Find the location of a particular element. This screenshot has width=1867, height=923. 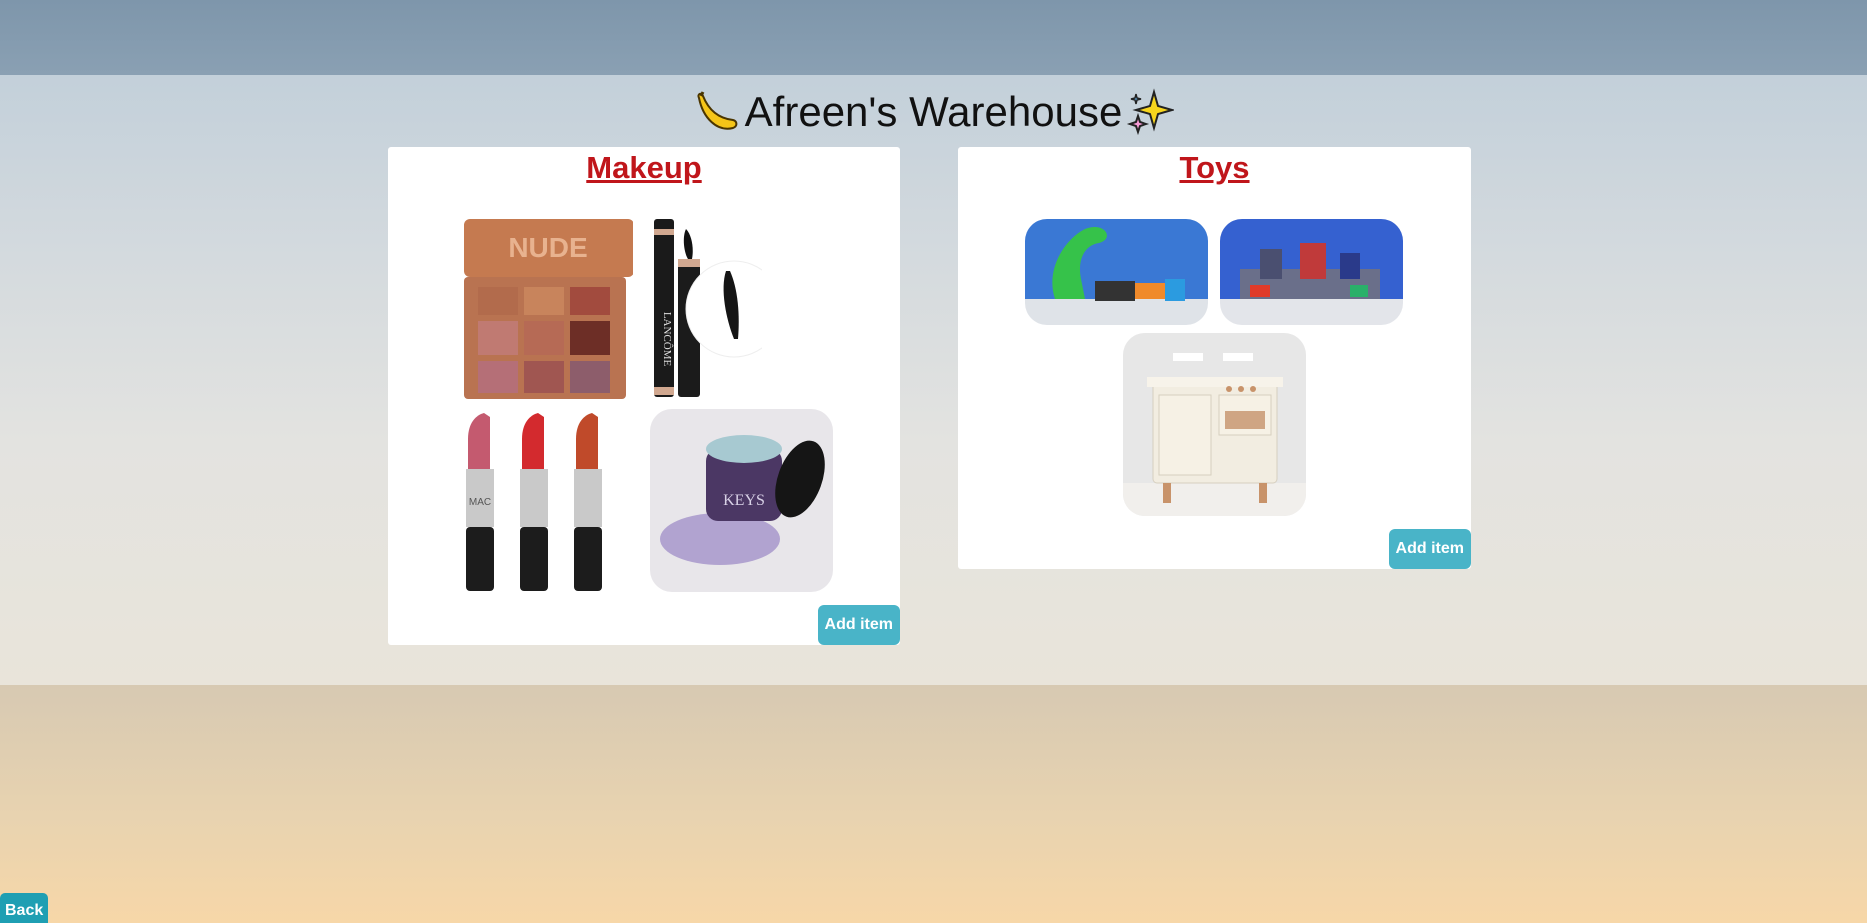

header-band is located at coordinates (933, 37).